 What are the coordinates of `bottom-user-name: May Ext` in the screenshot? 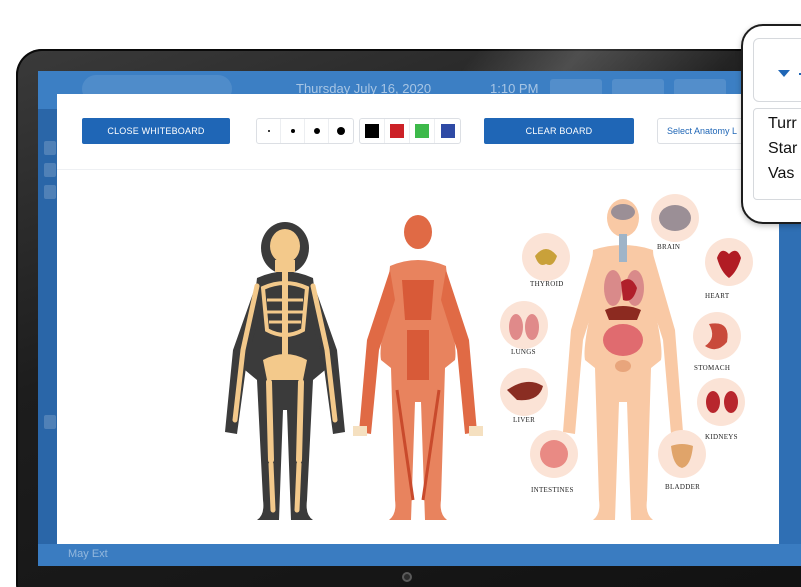 It's located at (88, 554).